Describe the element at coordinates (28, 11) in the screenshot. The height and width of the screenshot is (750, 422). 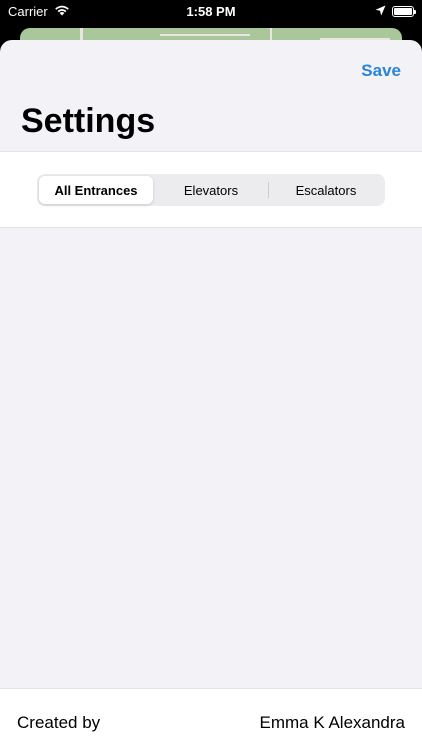
I see `carrier-label: Carrier` at that location.